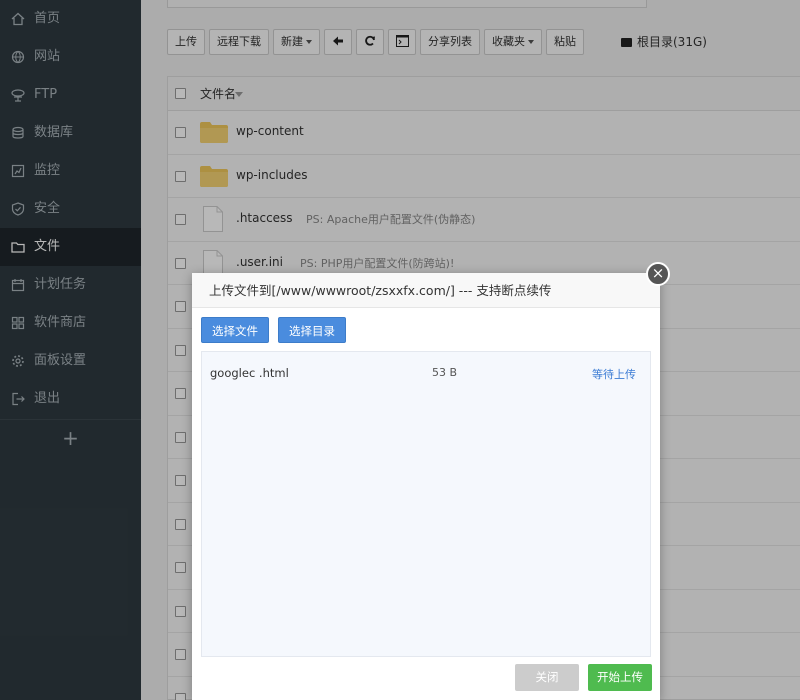  I want to click on upload-file-name: googlec .html, so click(249, 373).